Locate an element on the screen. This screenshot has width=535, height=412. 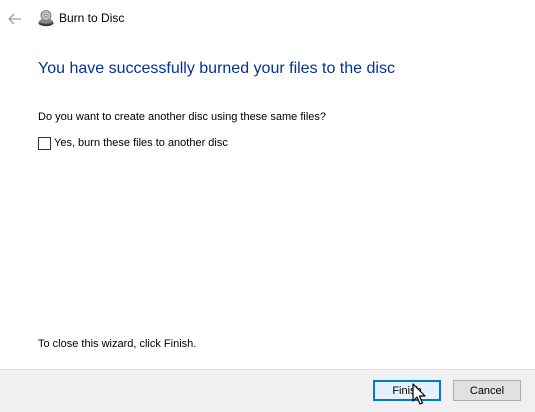
wizard-footer: Finish Cancel is located at coordinates (267, 390).